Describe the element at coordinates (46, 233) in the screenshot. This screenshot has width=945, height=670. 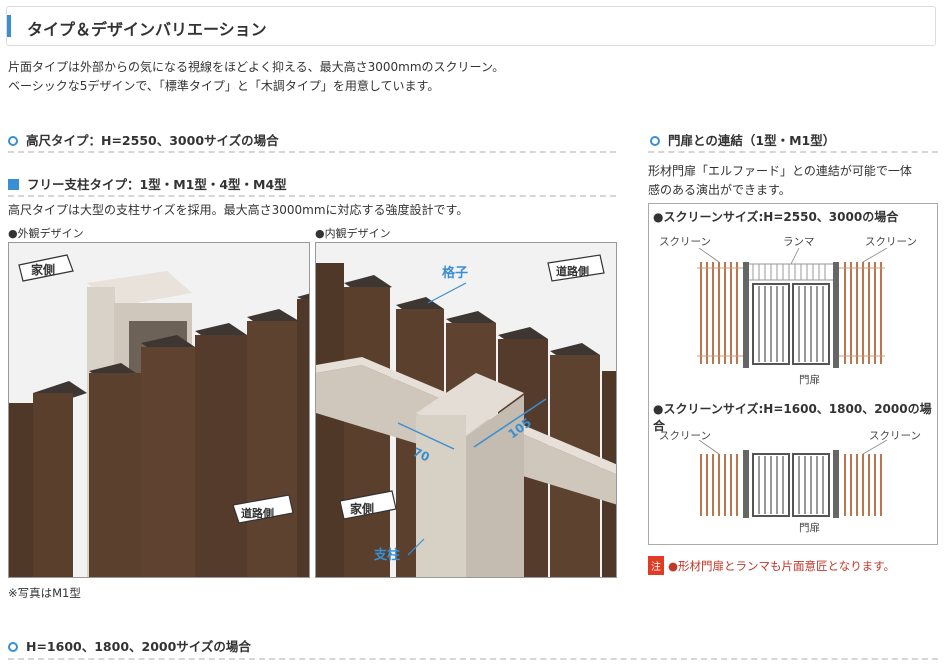
I see `photo-exterior-label: ●外観デザイン` at that location.